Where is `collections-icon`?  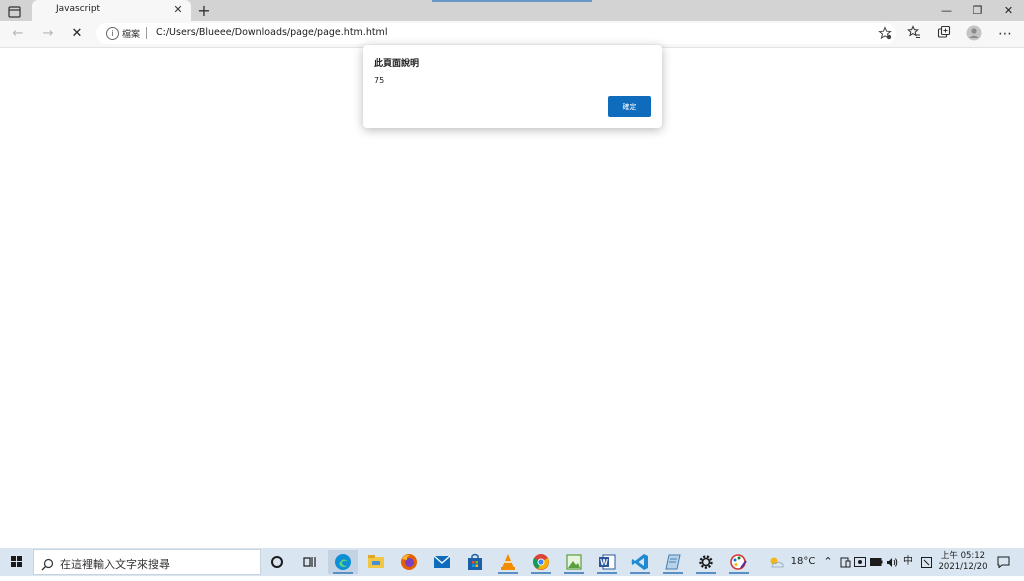 collections-icon is located at coordinates (944, 34).